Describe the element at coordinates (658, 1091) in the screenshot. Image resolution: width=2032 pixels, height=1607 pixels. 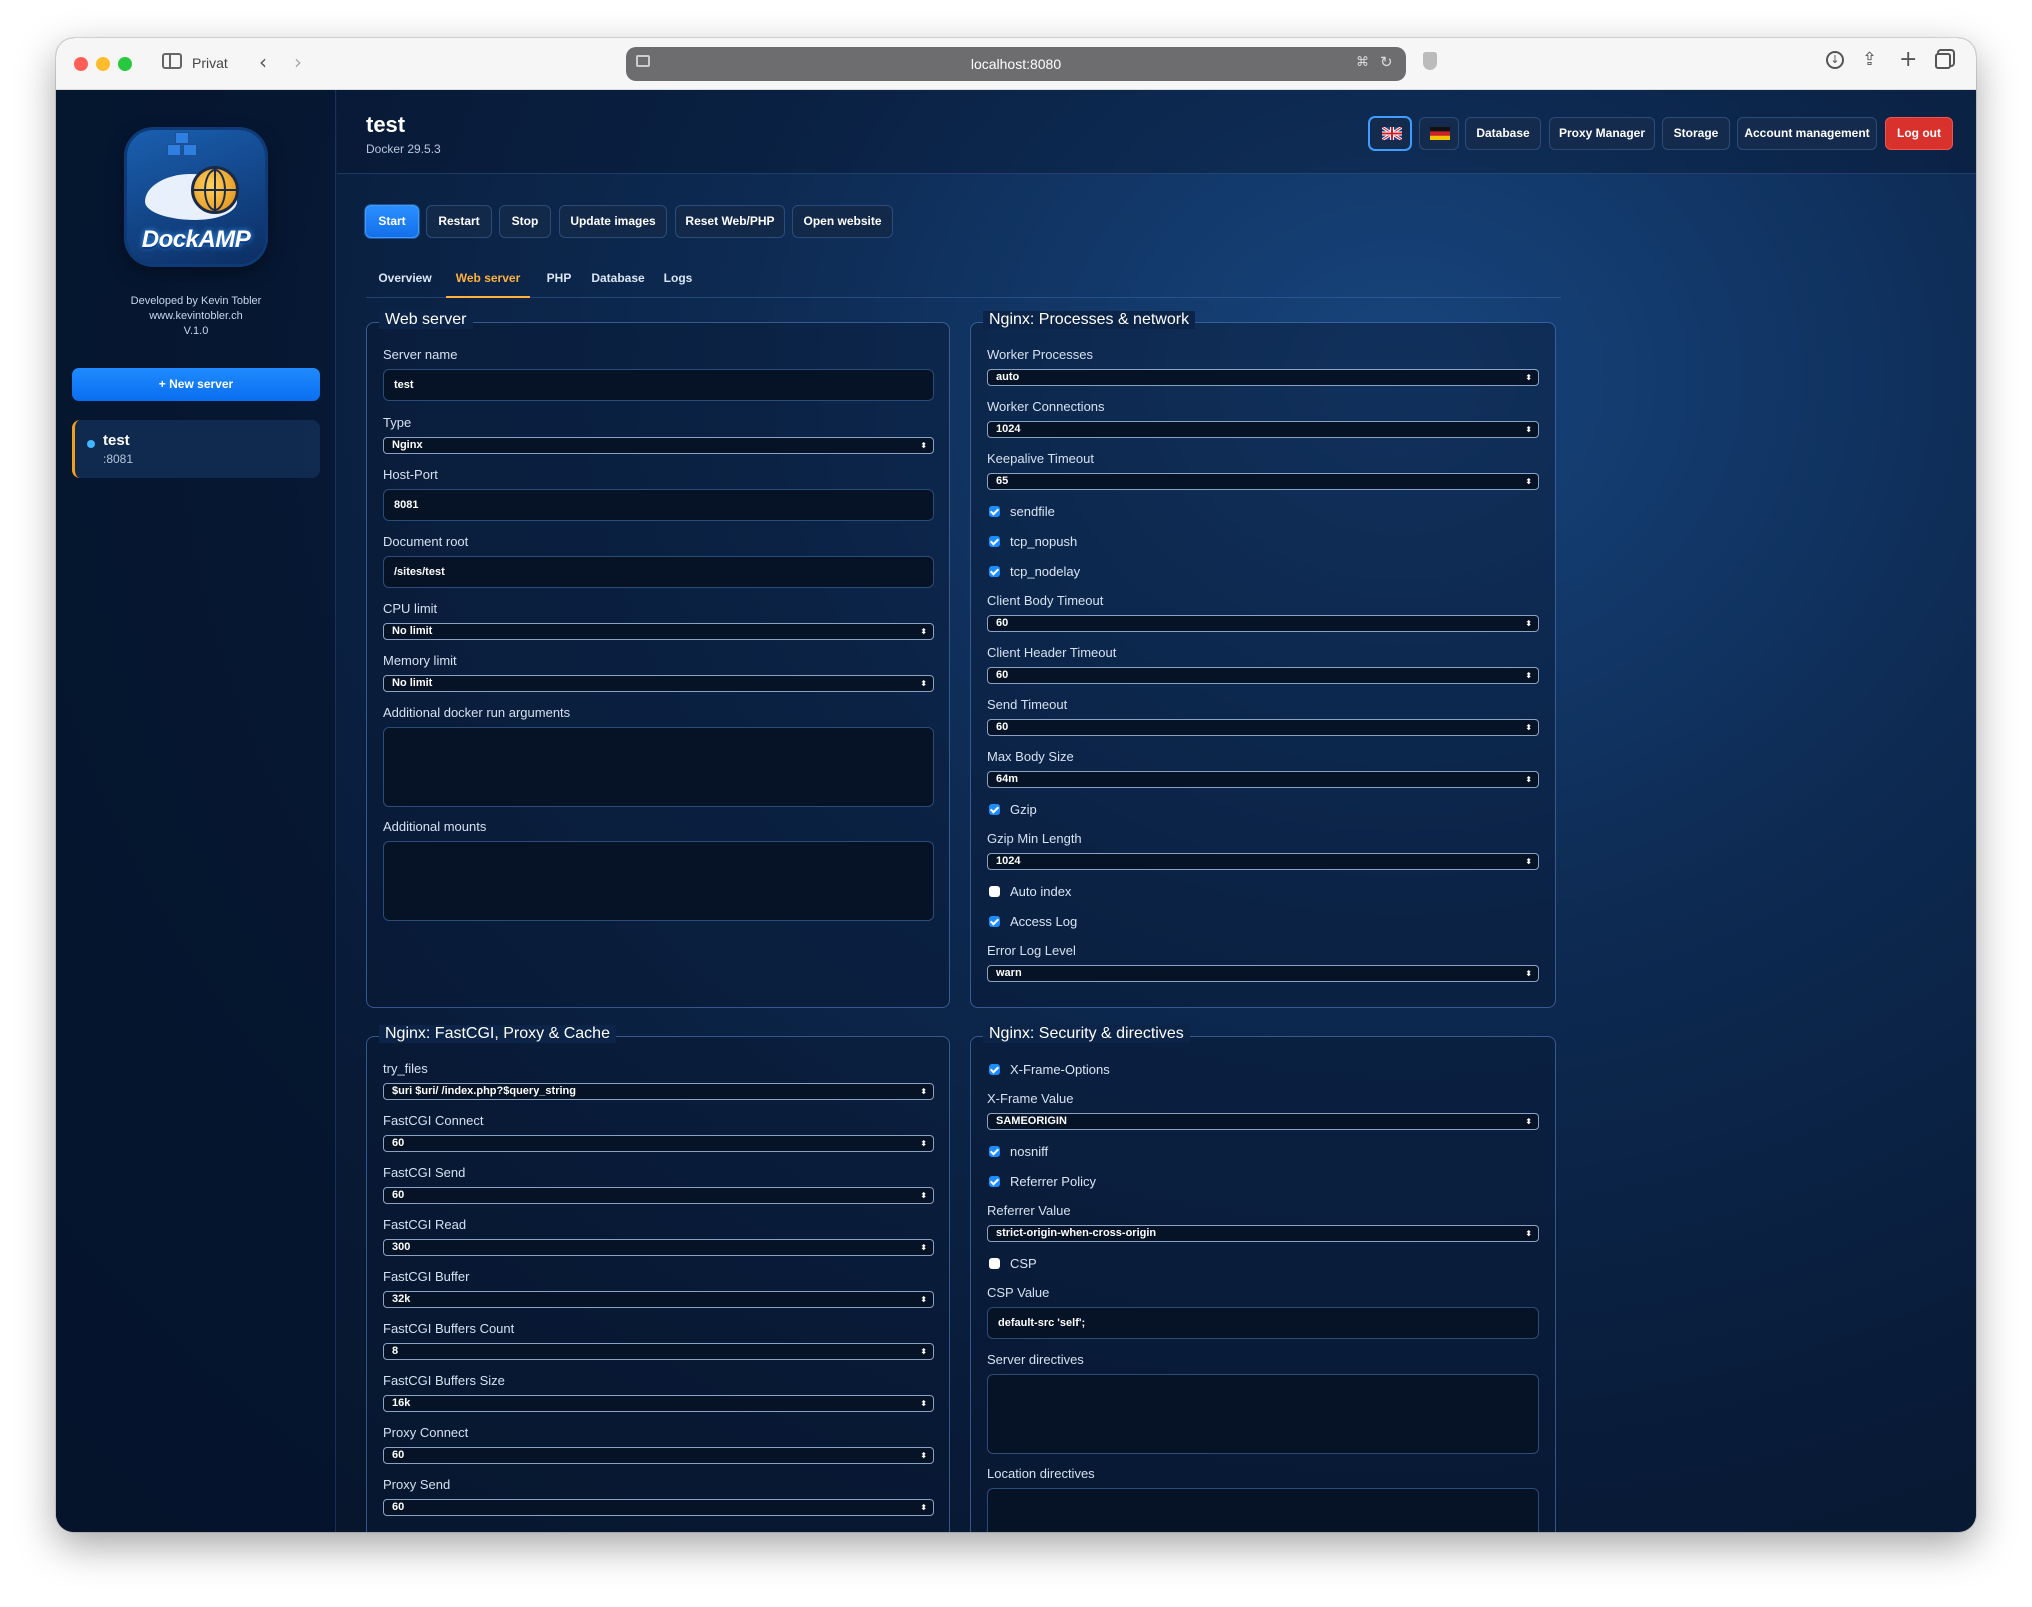
I see `try-files-select: $uri $uri/ /index.php?$query_string ⬍` at that location.